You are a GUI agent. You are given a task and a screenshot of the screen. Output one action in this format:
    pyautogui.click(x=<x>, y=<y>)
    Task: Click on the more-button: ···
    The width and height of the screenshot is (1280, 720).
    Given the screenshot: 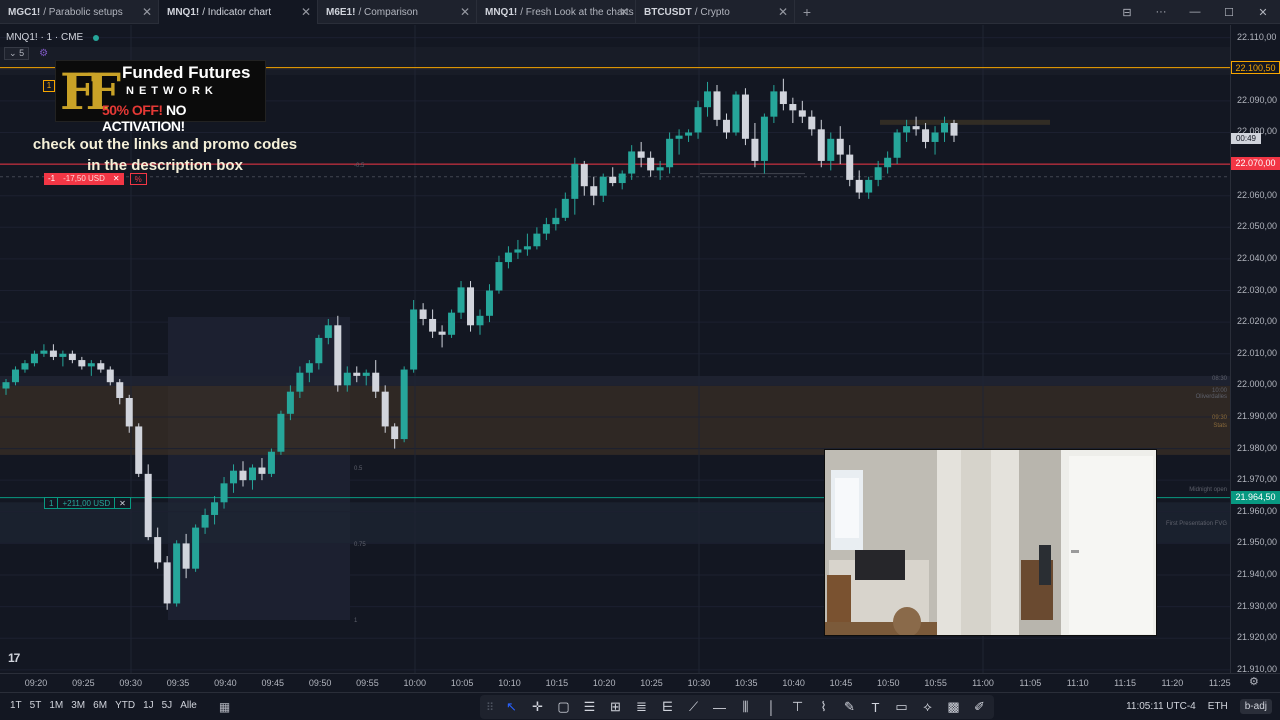 What is the action you would take?
    pyautogui.click(x=1161, y=12)
    